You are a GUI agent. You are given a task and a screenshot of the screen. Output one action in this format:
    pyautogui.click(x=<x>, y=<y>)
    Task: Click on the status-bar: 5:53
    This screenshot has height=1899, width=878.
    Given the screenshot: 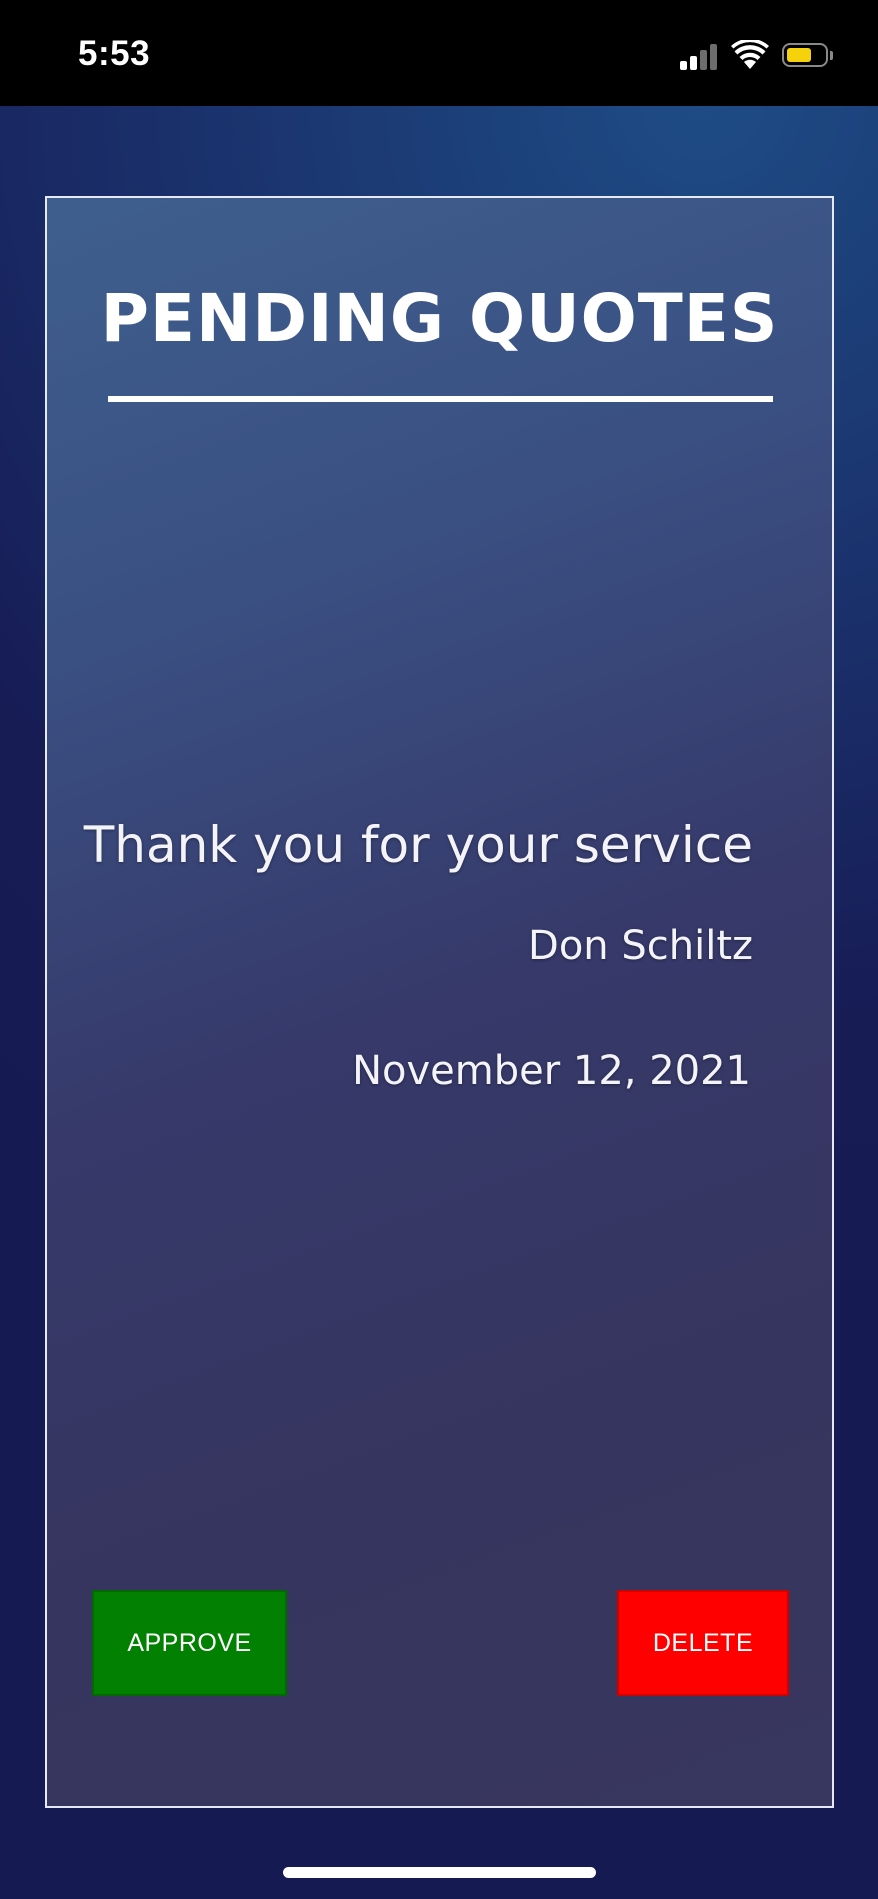 What is the action you would take?
    pyautogui.click(x=439, y=53)
    